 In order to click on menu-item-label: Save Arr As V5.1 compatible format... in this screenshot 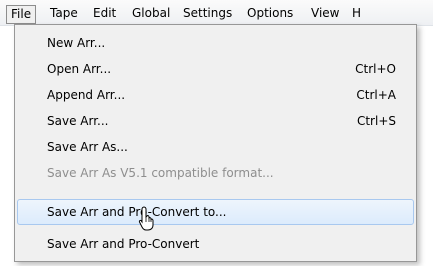, I will do `click(160, 173)`.